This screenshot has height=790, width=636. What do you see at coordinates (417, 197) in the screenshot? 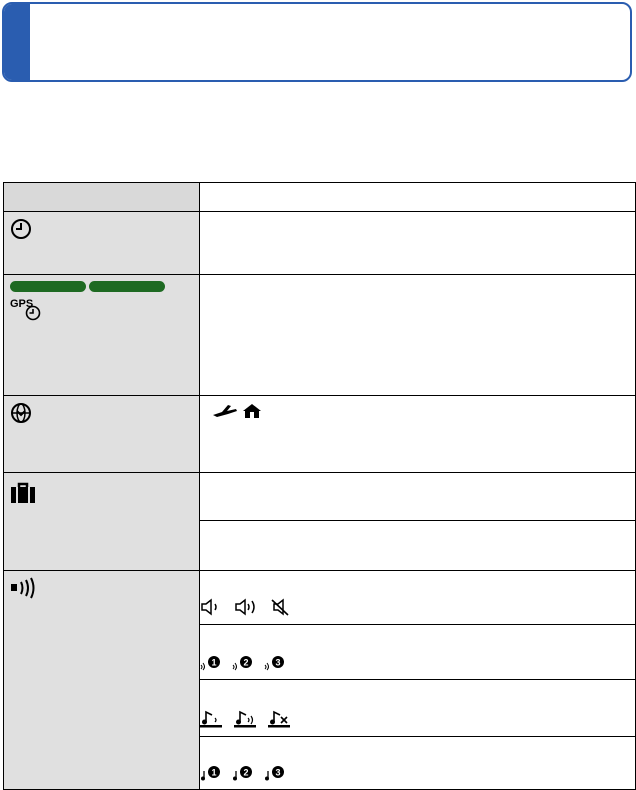
I see `header-settings-cell` at bounding box center [417, 197].